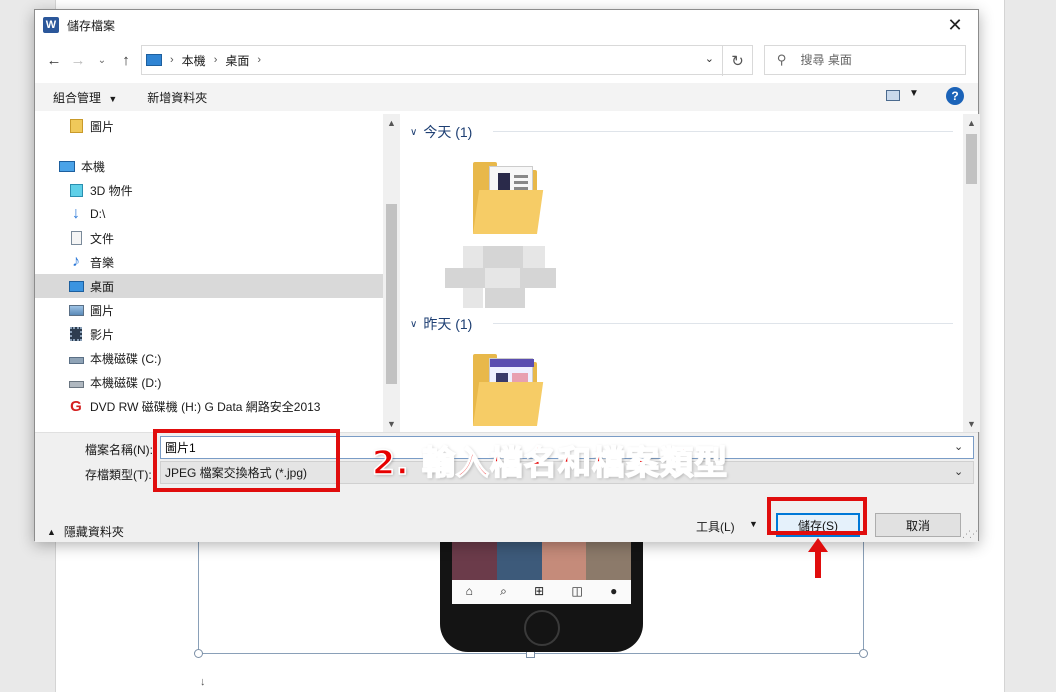  I want to click on tools-dropdown-chevron-icon: ▼, so click(753, 524).